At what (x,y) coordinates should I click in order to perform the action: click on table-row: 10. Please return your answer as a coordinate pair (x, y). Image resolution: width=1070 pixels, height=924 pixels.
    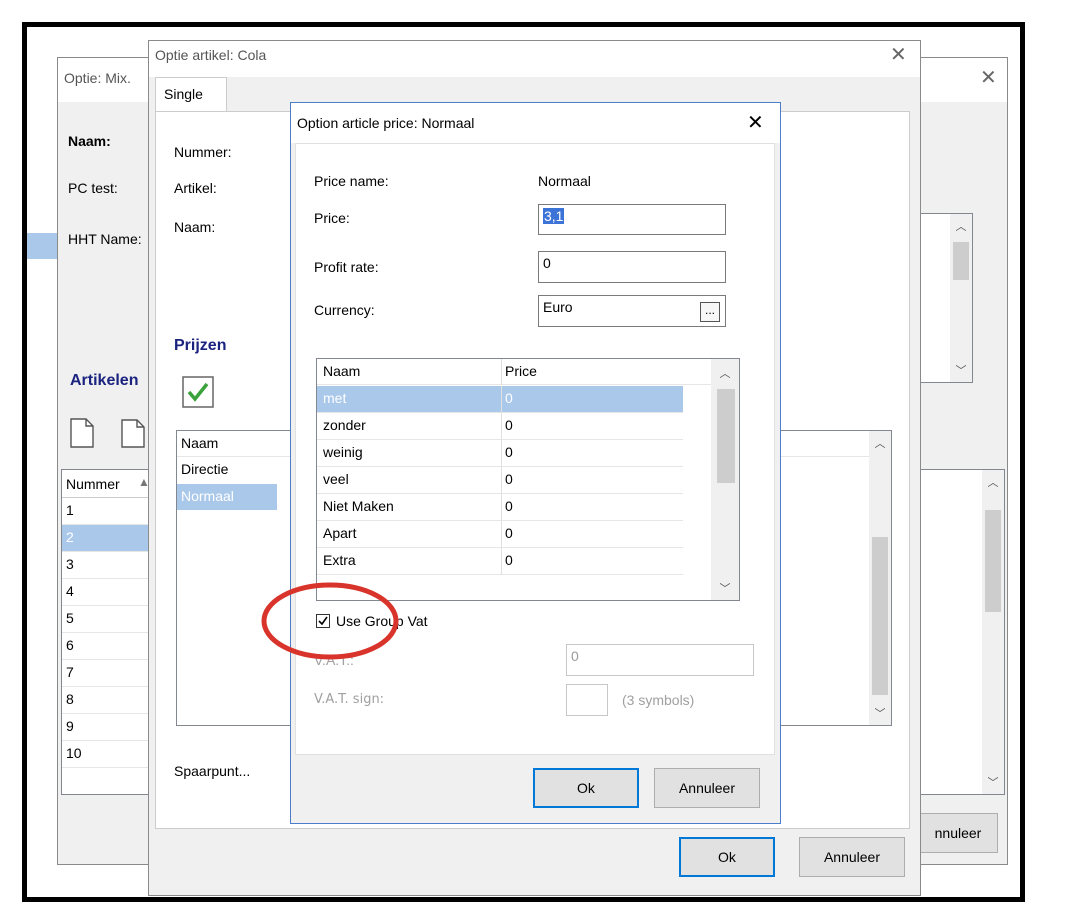
    Looking at the image, I should click on (111, 754).